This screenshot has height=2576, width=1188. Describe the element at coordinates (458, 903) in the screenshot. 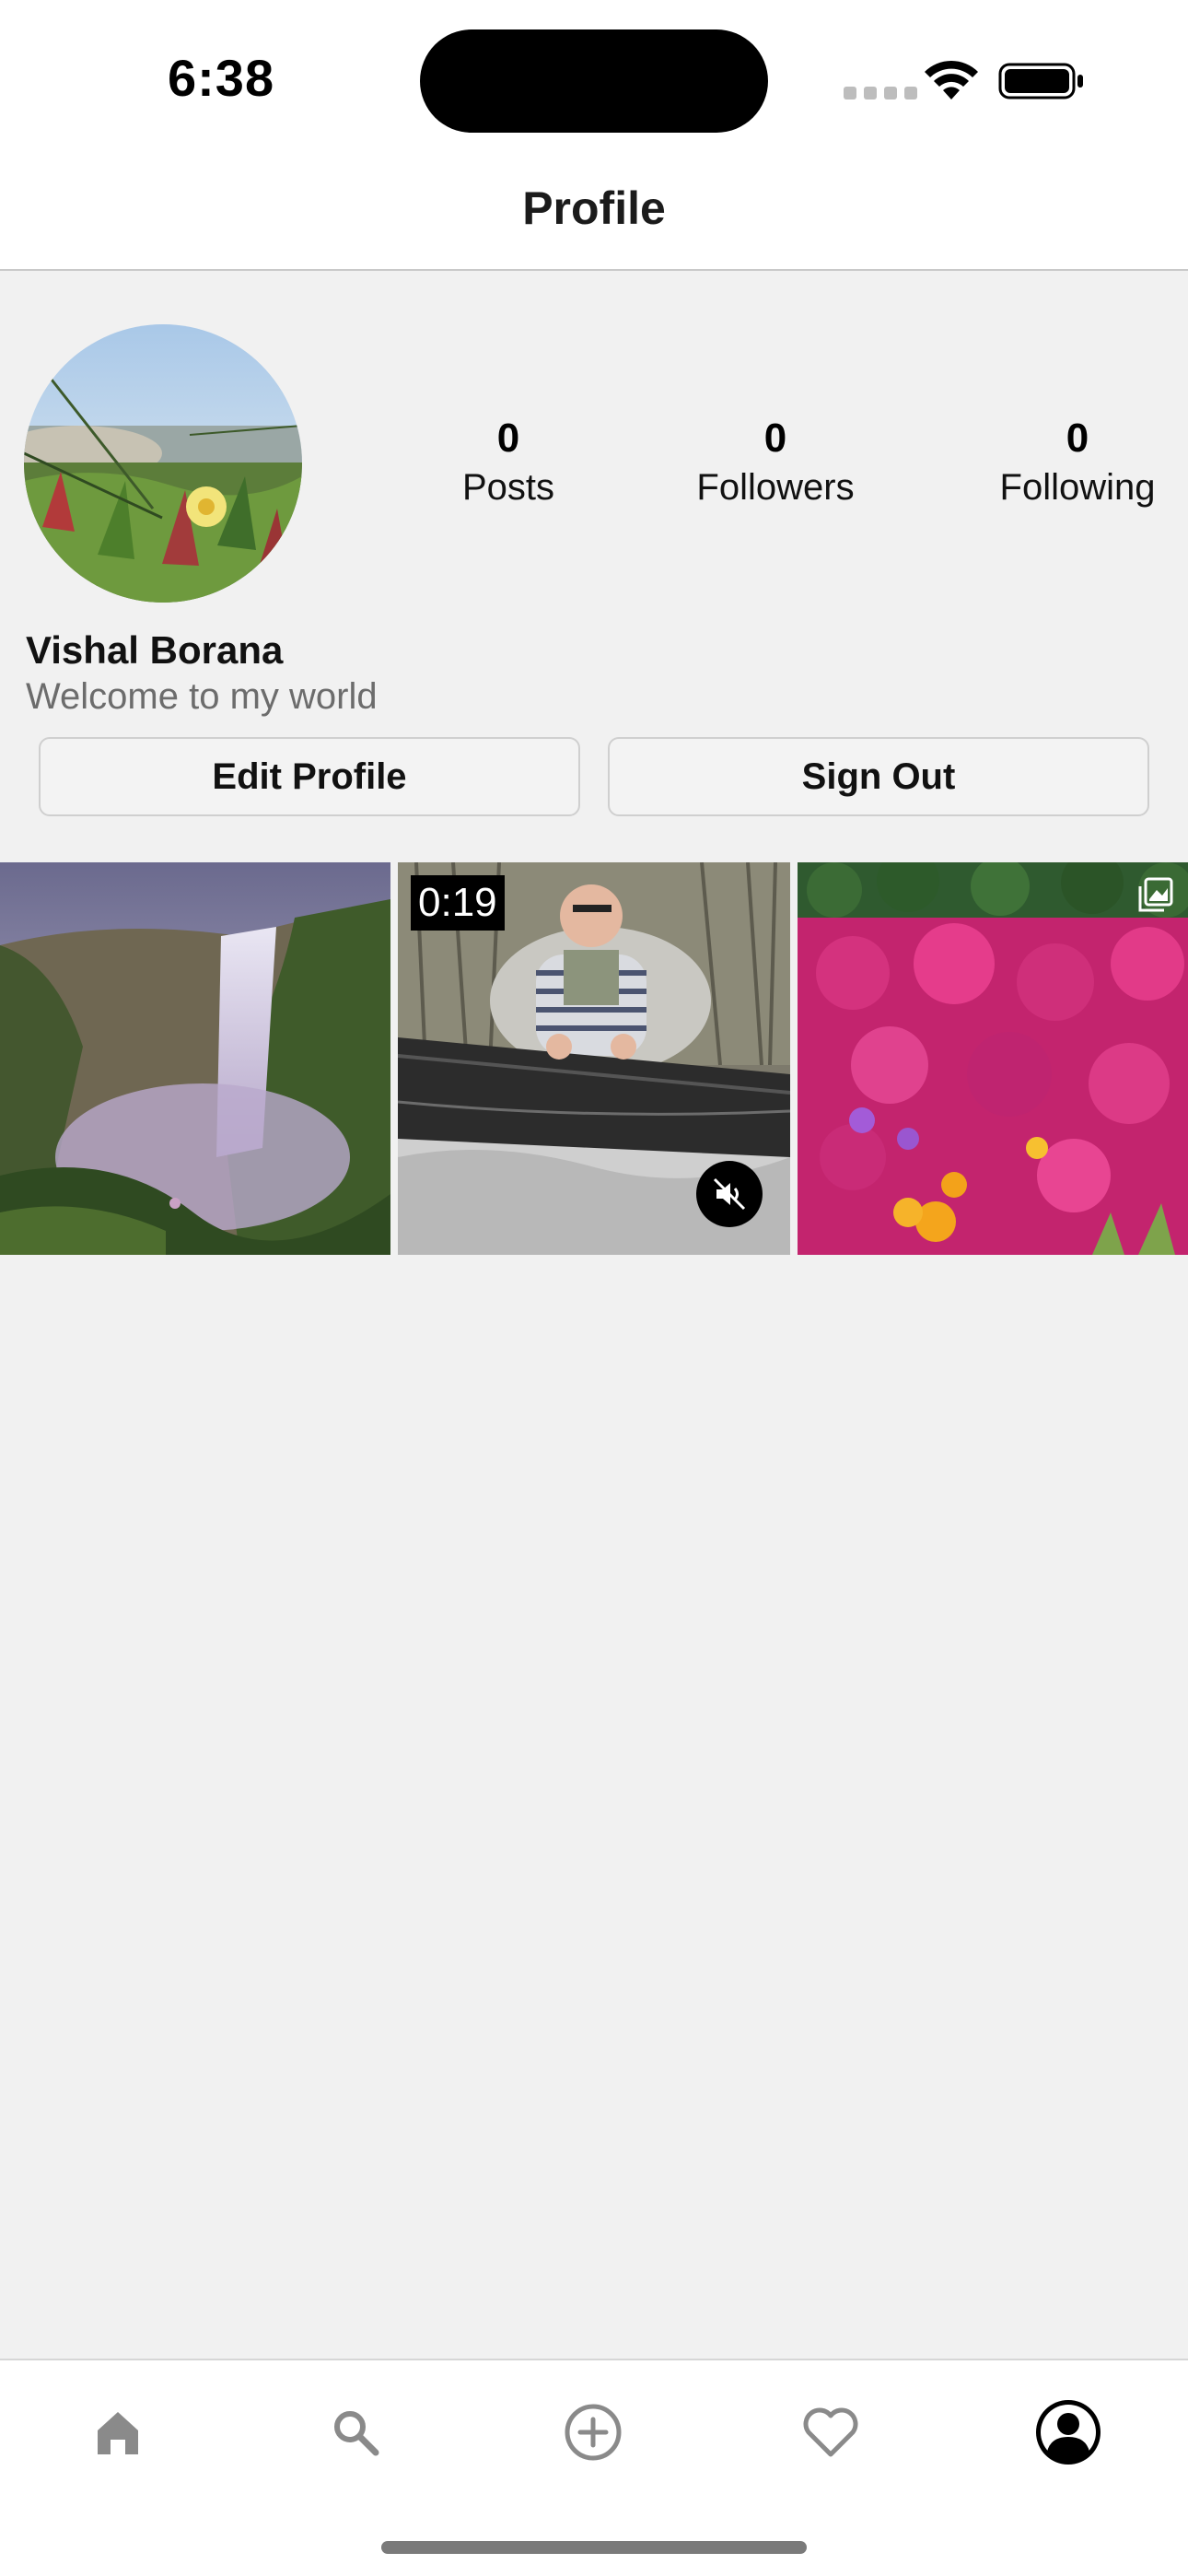

I see `video-duration-badge: 0:19` at that location.